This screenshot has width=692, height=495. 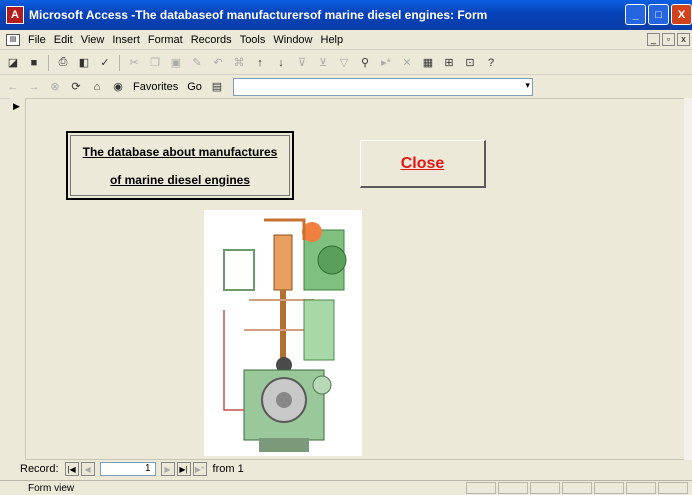 What do you see at coordinates (302, 63) in the screenshot?
I see `filter-by-selection-icon: ⊽` at bounding box center [302, 63].